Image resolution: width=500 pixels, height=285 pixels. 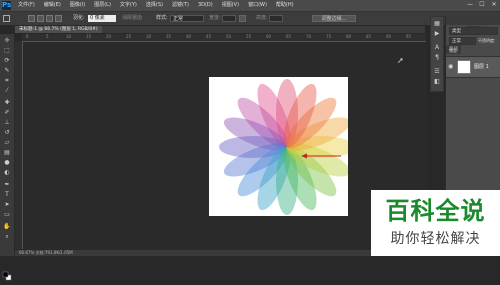 I want to click on layer-name: 图层 1, so click(x=481, y=66).